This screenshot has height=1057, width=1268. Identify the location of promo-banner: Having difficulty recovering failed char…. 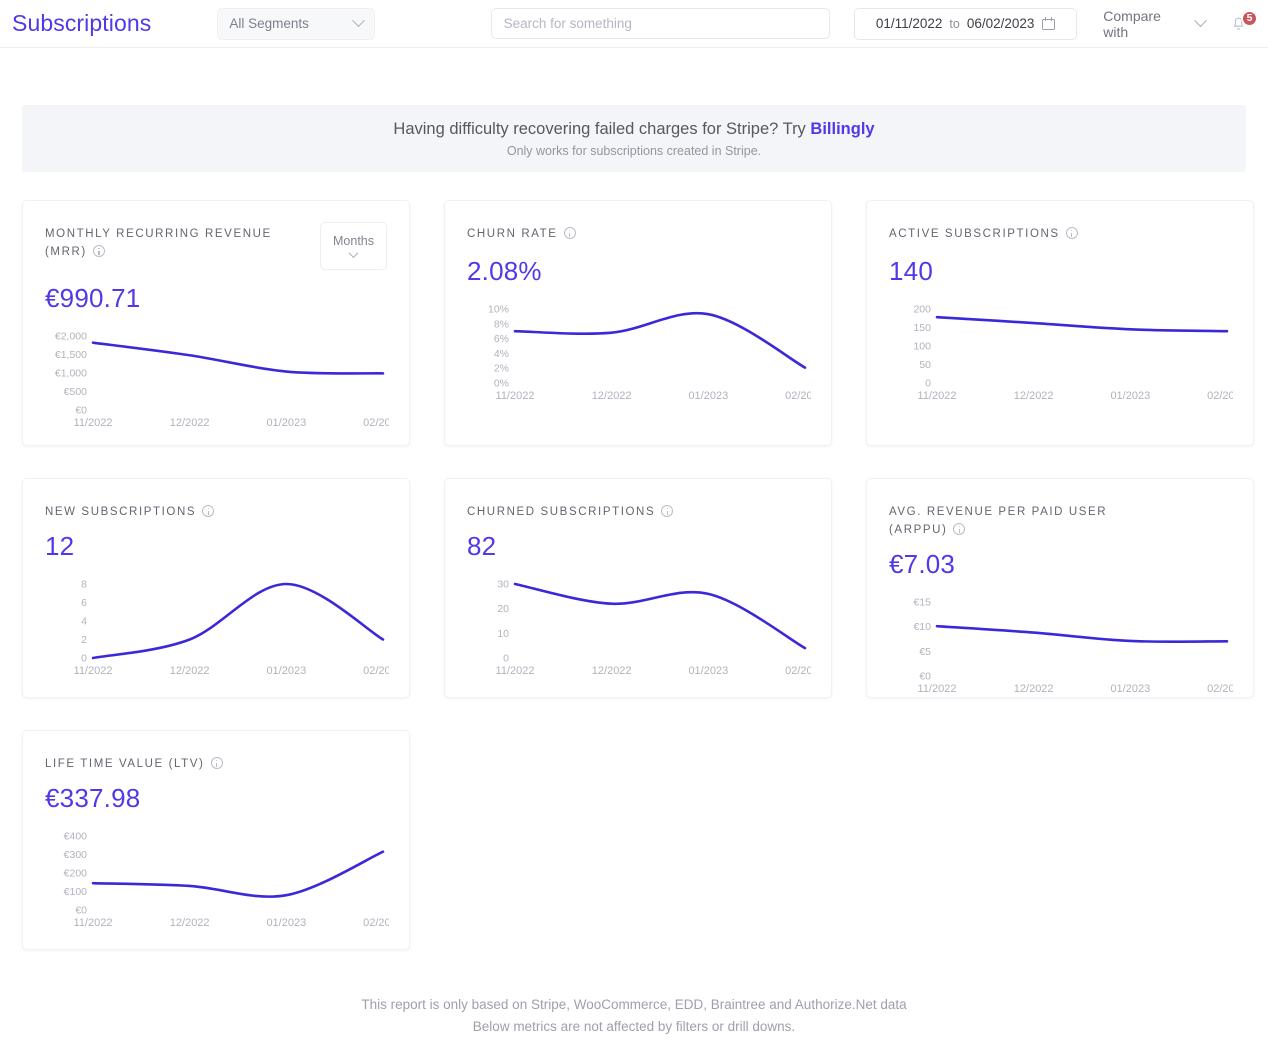
(634, 138).